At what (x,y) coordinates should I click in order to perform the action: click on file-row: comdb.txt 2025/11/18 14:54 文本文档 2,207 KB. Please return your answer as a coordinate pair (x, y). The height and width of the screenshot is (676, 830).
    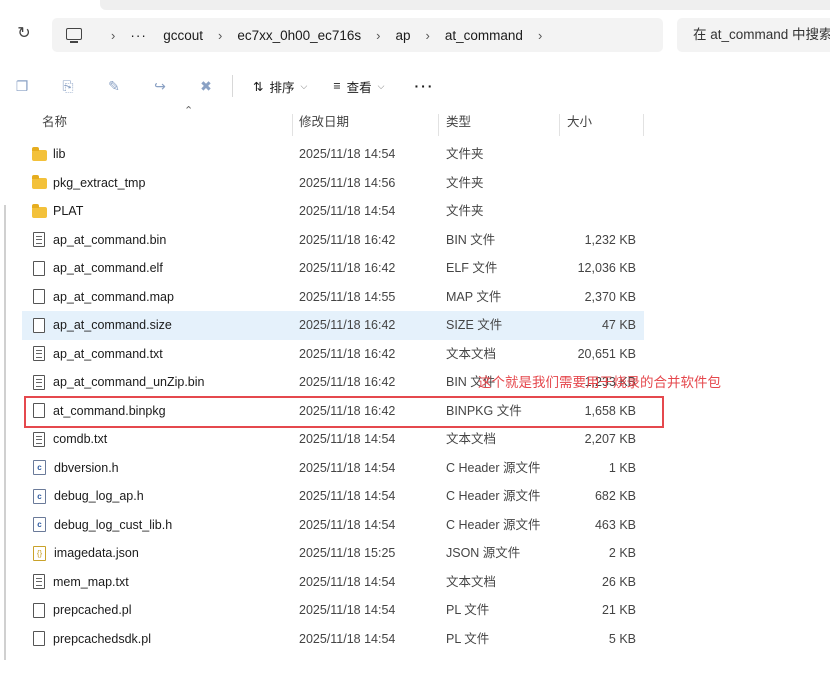
    Looking at the image, I should click on (333, 439).